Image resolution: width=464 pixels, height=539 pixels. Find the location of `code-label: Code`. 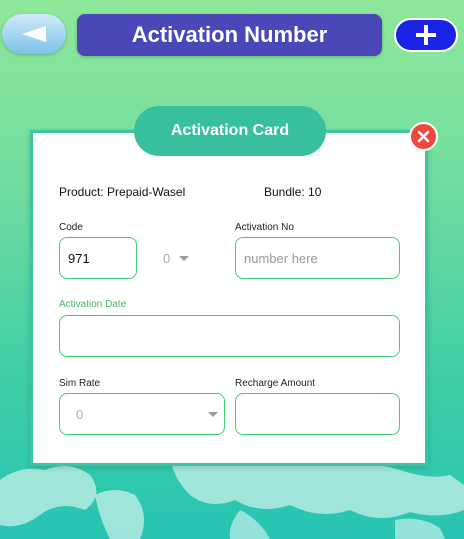

code-label: Code is located at coordinates (71, 227).